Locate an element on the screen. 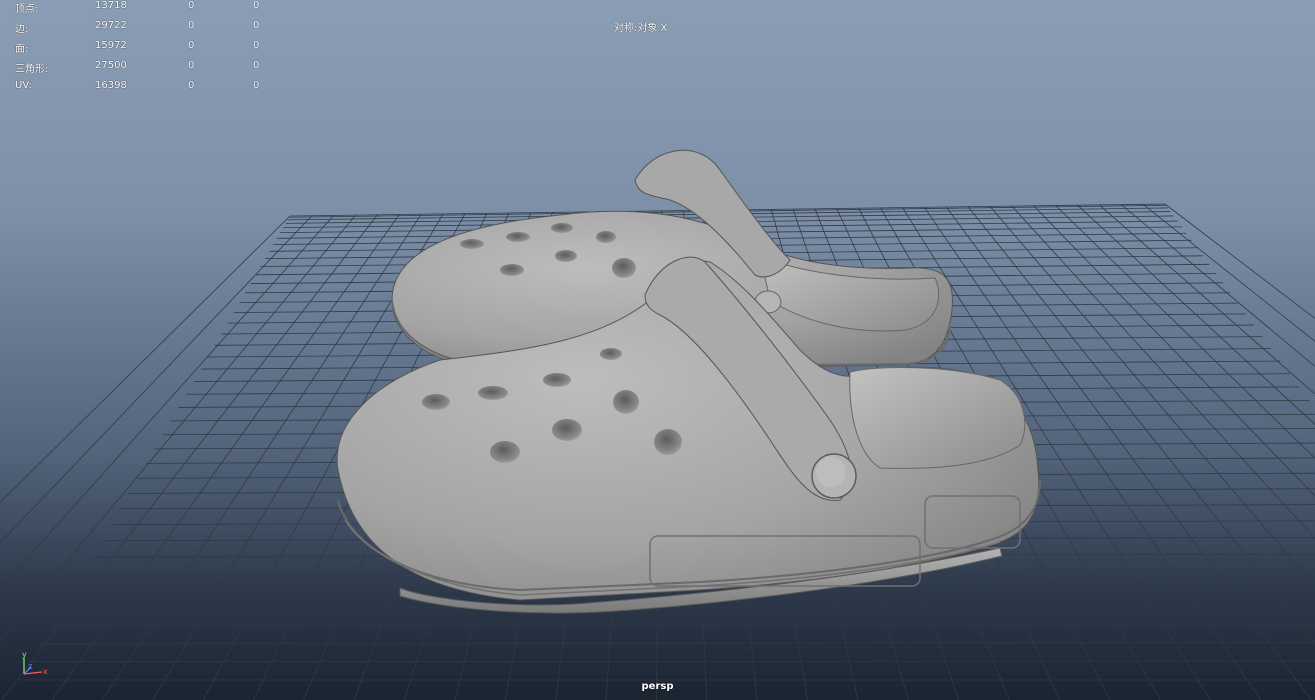 Image resolution: width=1315 pixels, height=700 pixels. camera-name-label: persp is located at coordinates (657, 686).